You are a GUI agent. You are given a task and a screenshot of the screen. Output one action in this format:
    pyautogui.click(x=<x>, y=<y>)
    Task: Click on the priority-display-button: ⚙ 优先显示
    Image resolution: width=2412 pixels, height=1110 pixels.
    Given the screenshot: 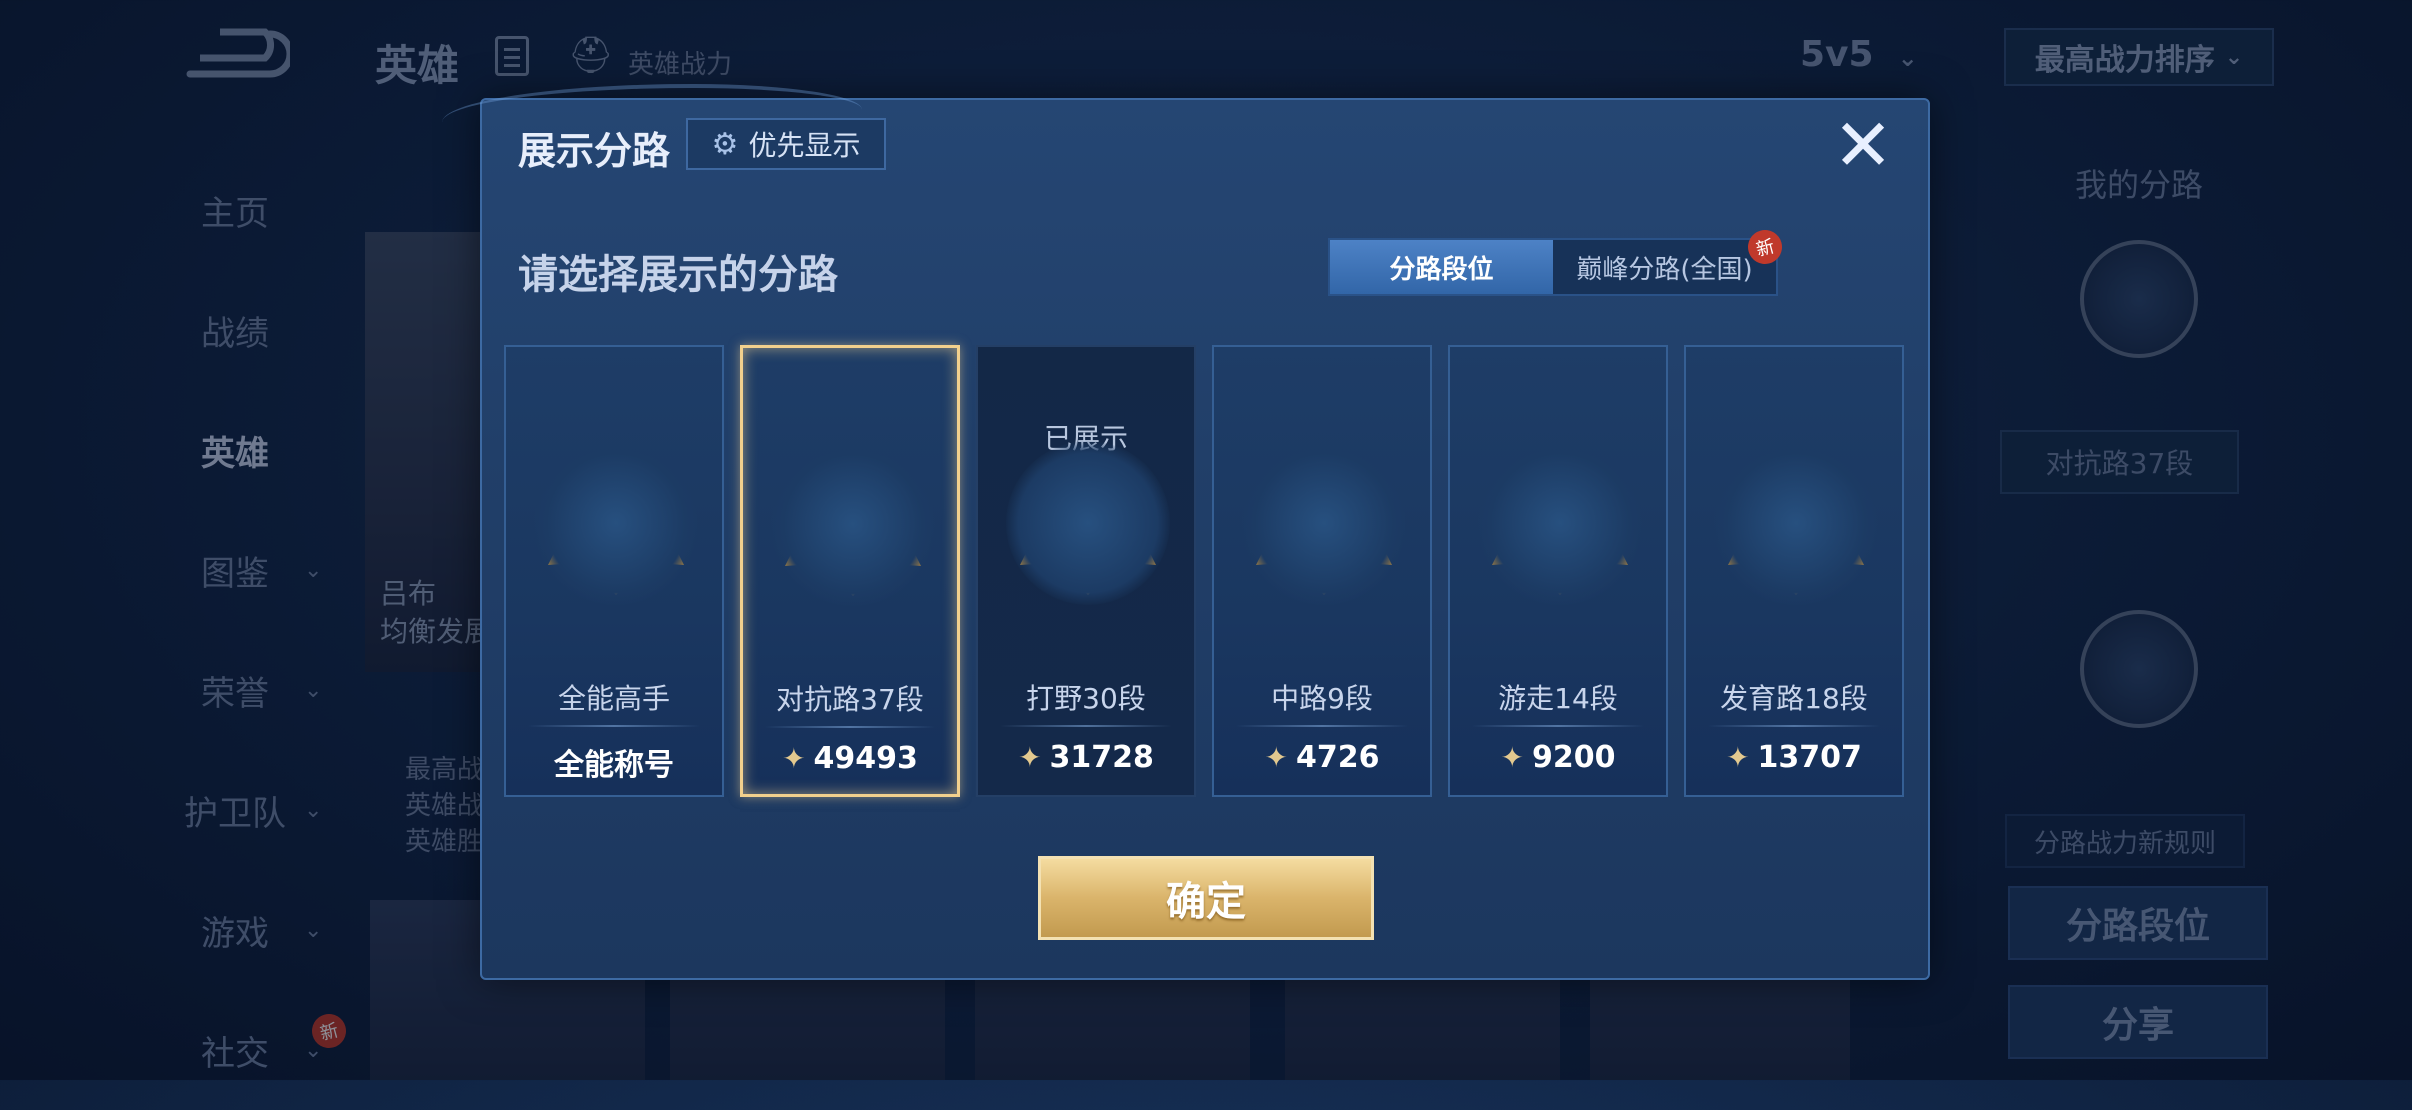 What is the action you would take?
    pyautogui.click(x=786, y=144)
    